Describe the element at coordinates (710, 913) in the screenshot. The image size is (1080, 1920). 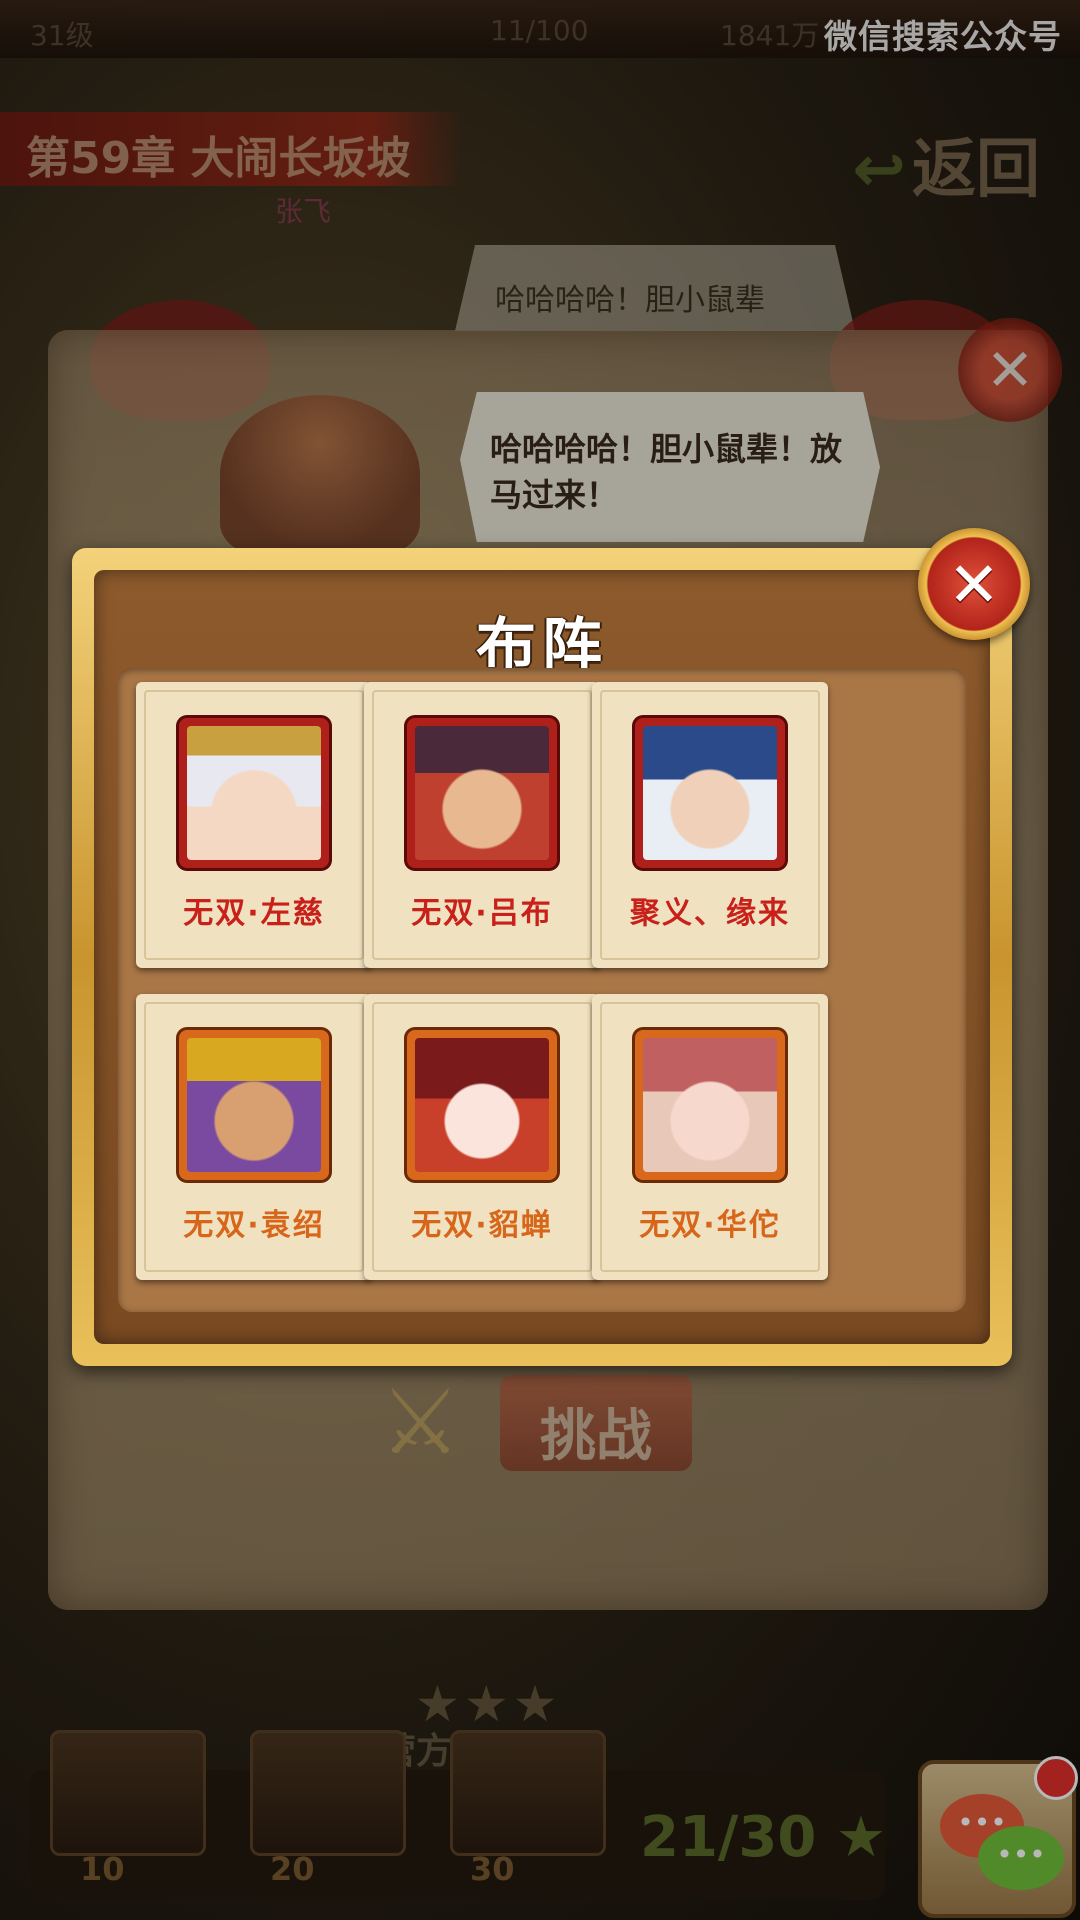
I see `card-label: 聚义、缘来` at that location.